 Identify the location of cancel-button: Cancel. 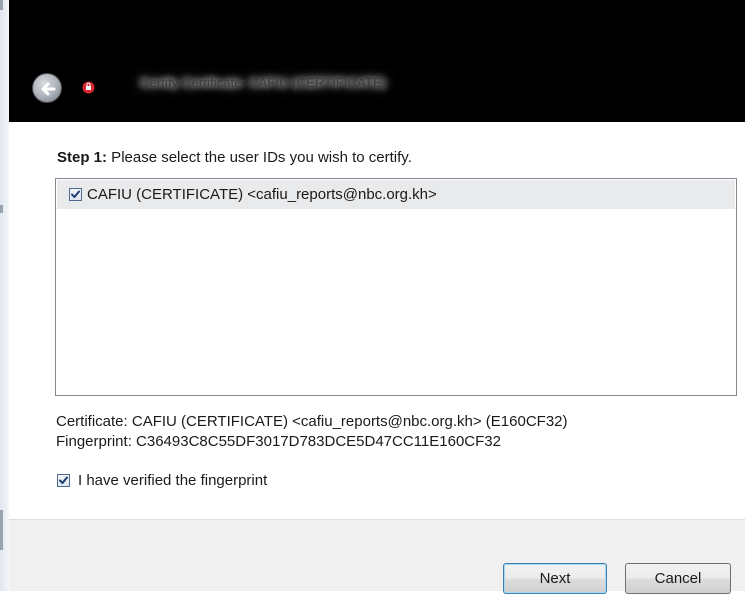
(678, 578).